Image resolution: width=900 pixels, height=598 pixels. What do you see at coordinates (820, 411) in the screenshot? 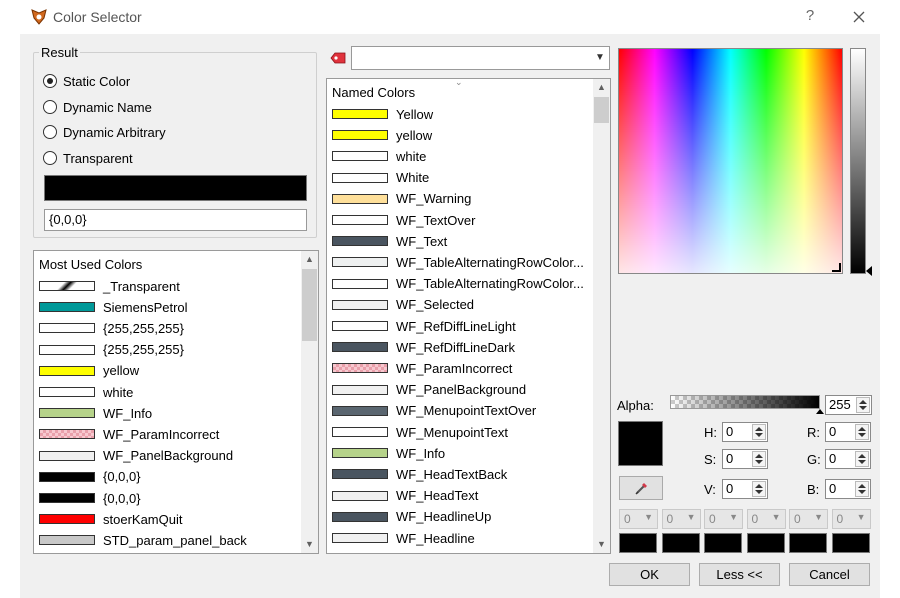
I see `alpha-slider-marker` at bounding box center [820, 411].